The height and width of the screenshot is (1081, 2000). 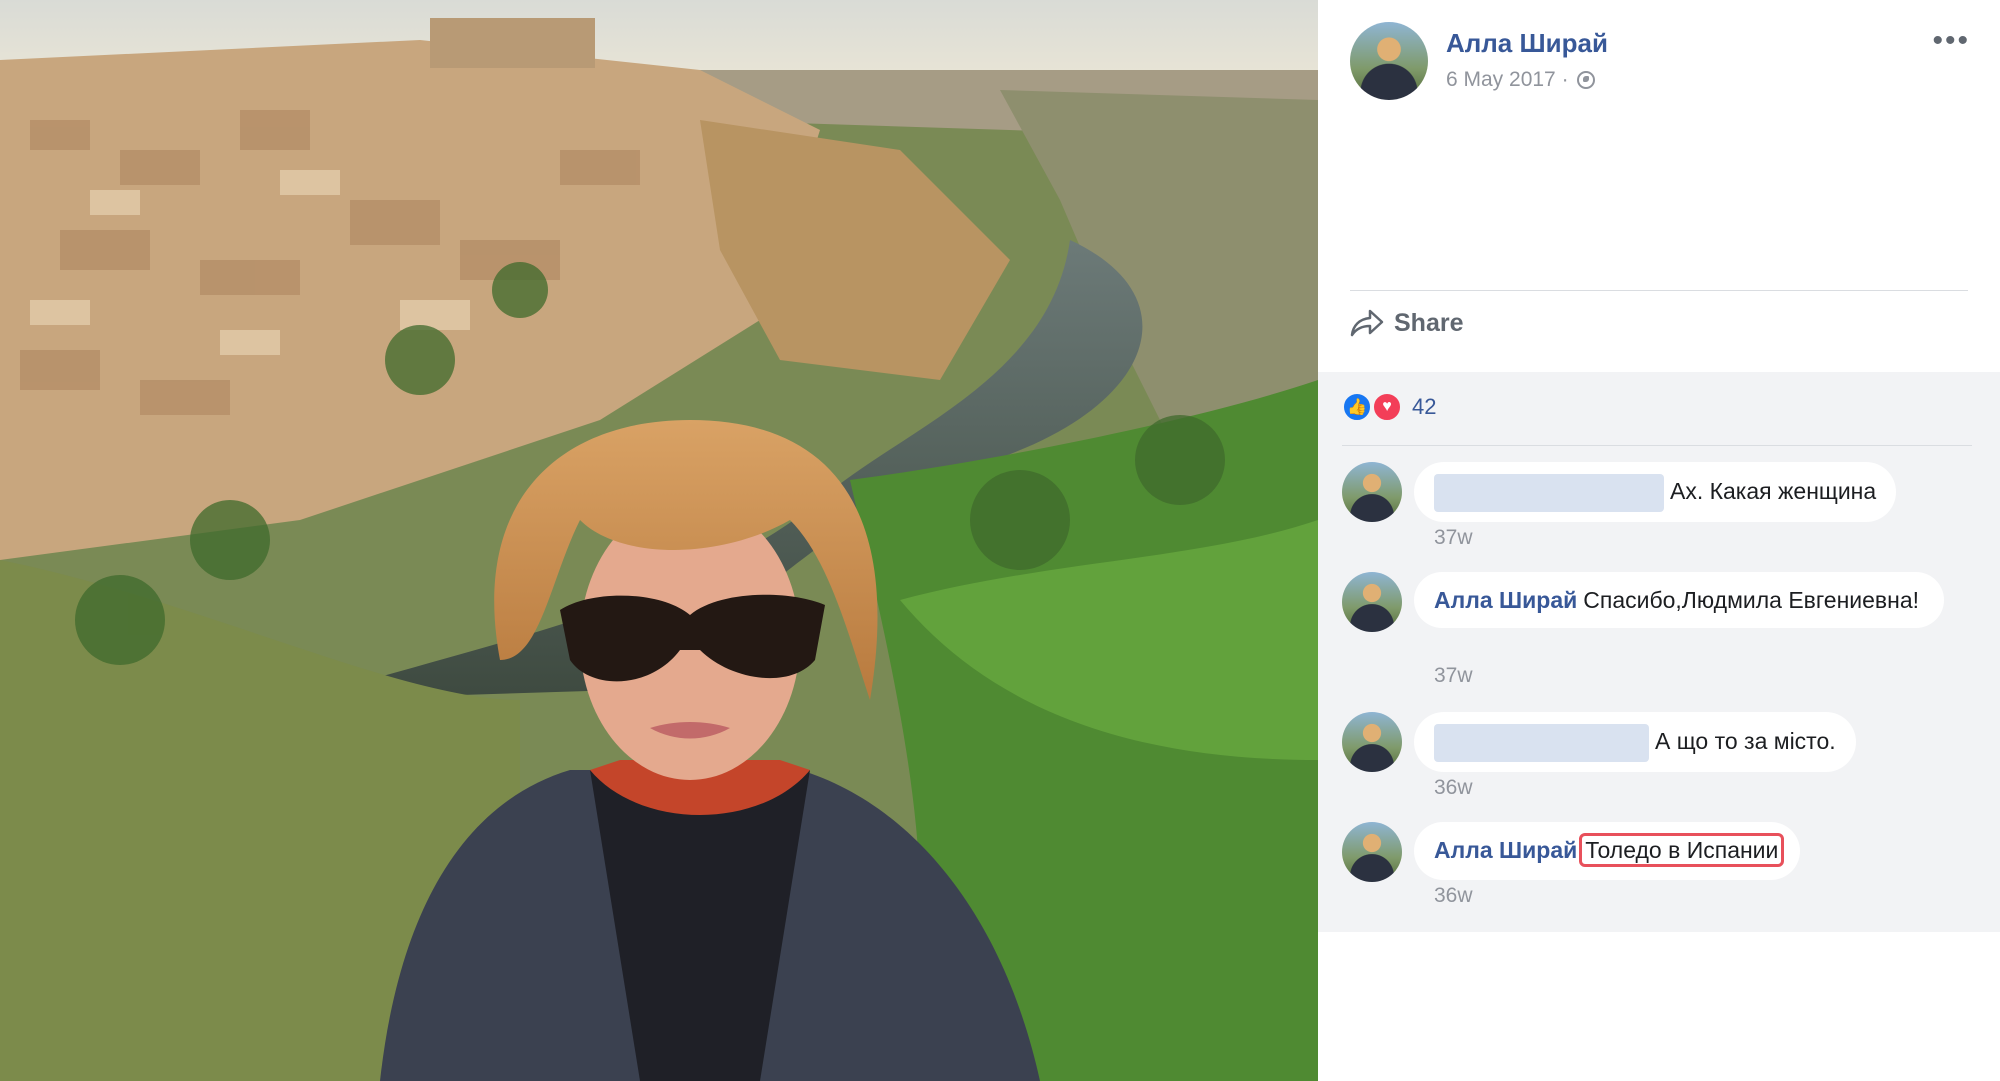 What do you see at coordinates (1745, 741) in the screenshot?
I see `comment-text: А що то за місто.` at bounding box center [1745, 741].